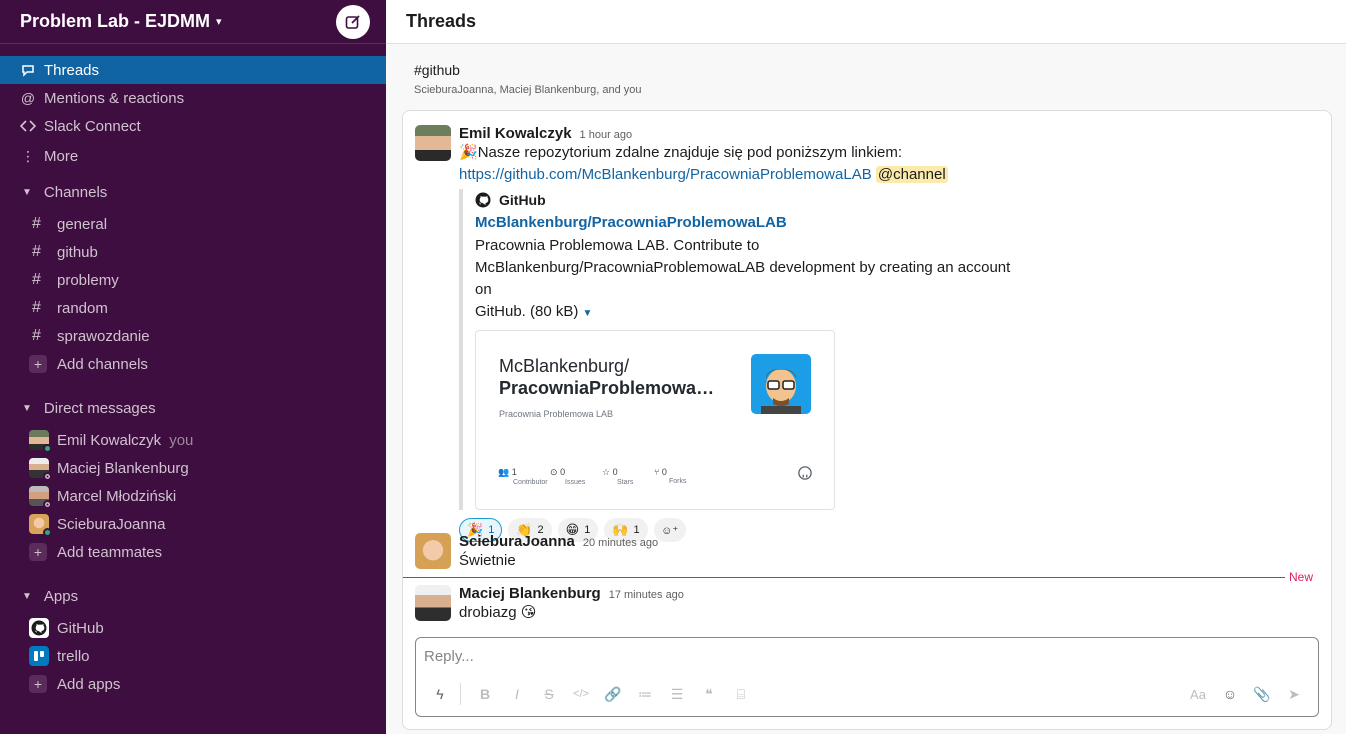 This screenshot has height=734, width=1346. What do you see at coordinates (193, 684) in the screenshot?
I see `add-apps-button: + Add apps` at bounding box center [193, 684].